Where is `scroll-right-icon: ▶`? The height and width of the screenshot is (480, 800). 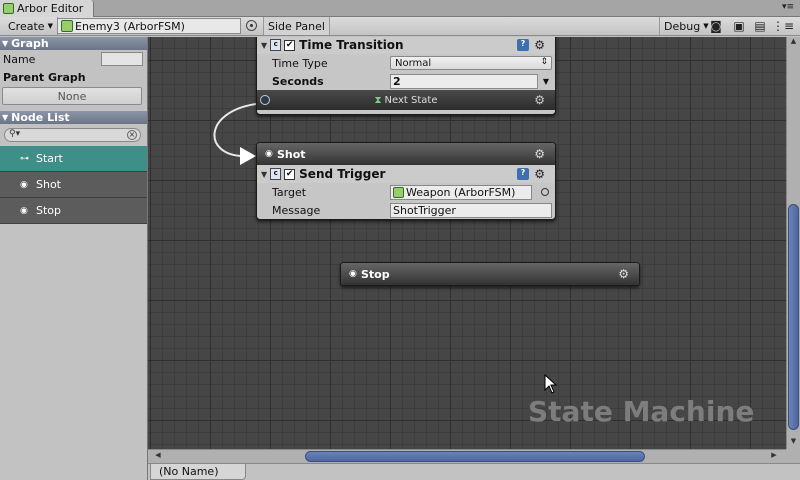 scroll-right-icon: ▶ is located at coordinates (774, 457).